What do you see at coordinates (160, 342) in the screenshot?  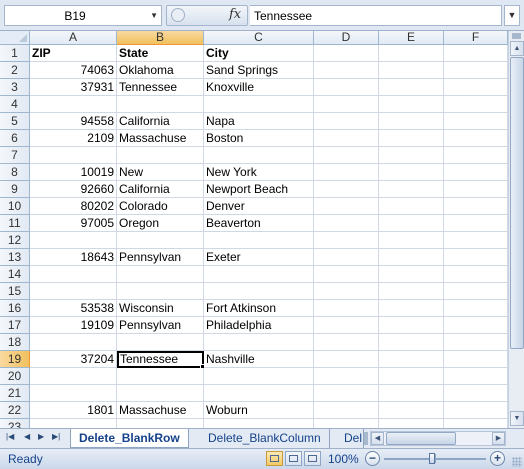 I see `cell-b18` at bounding box center [160, 342].